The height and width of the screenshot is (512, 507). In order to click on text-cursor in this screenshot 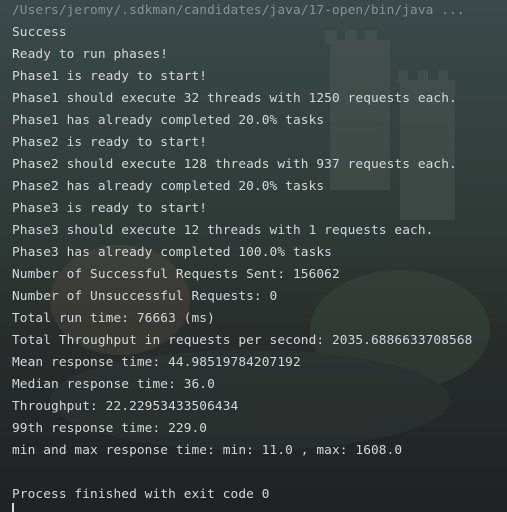, I will do `click(13, 507)`.